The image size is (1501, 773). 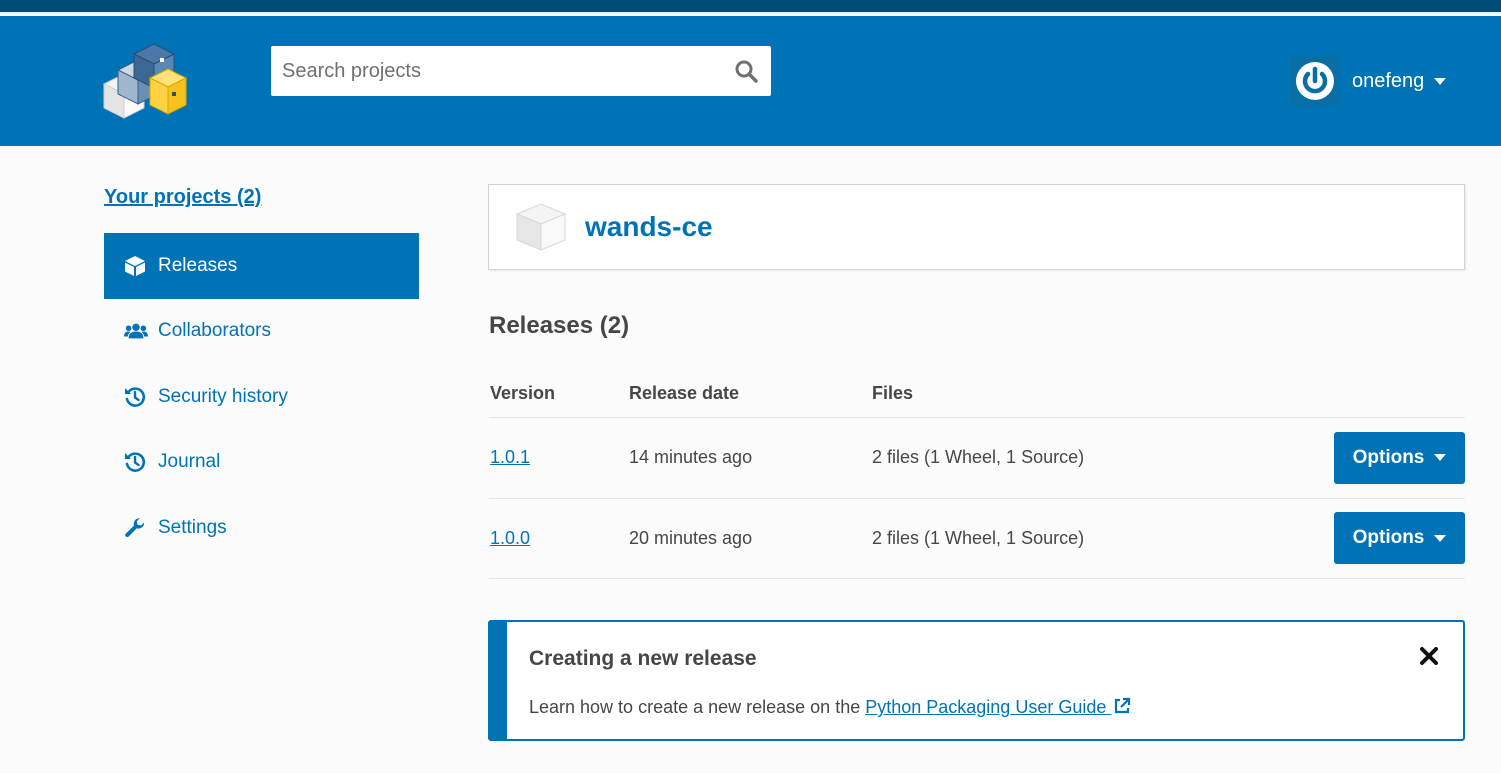 I want to click on your-projects-link: Your projects (2), so click(x=182, y=197).